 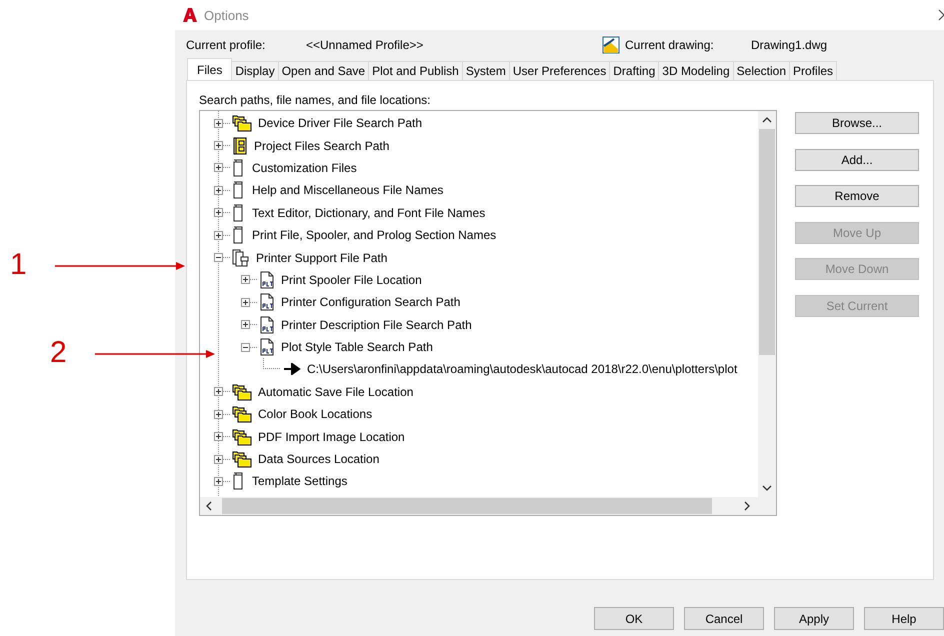 I want to click on tab: Drafting, so click(x=634, y=70).